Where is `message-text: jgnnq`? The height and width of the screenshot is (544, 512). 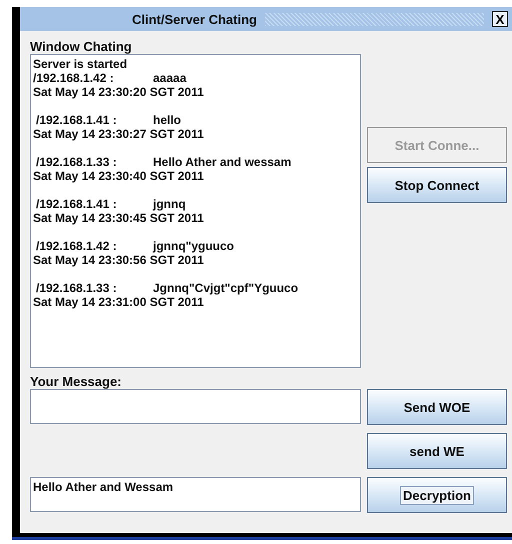
message-text: jgnnq is located at coordinates (169, 204).